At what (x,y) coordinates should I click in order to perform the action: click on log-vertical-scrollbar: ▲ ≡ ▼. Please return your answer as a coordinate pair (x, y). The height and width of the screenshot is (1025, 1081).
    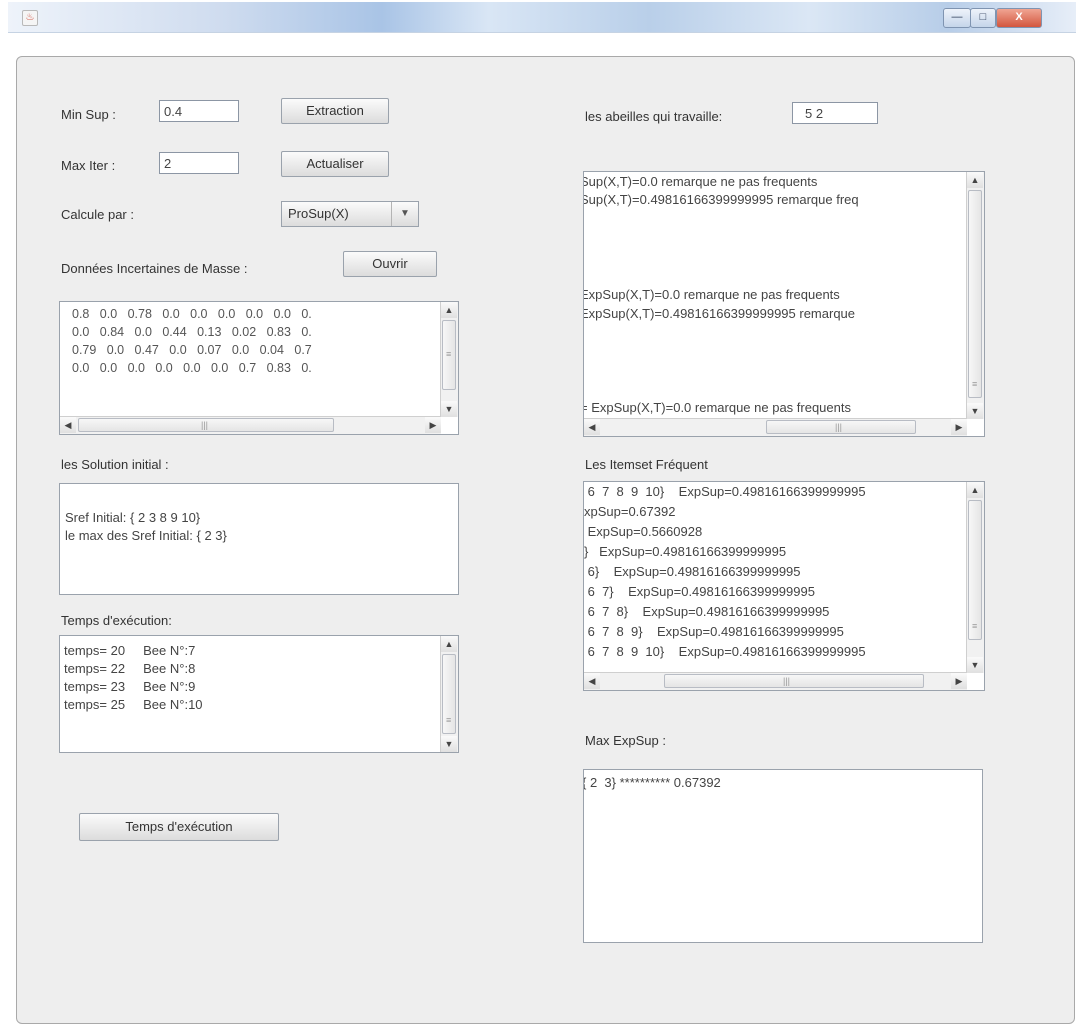
    Looking at the image, I should click on (975, 295).